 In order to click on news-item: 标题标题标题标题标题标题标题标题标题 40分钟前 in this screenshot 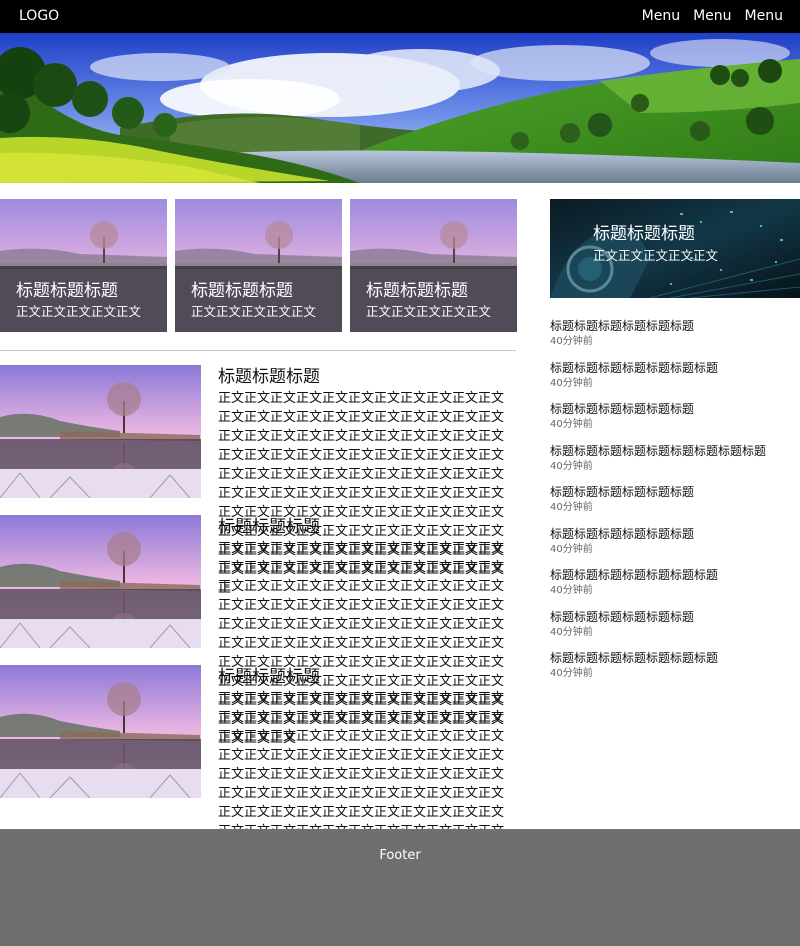, I will do `click(675, 458)`.